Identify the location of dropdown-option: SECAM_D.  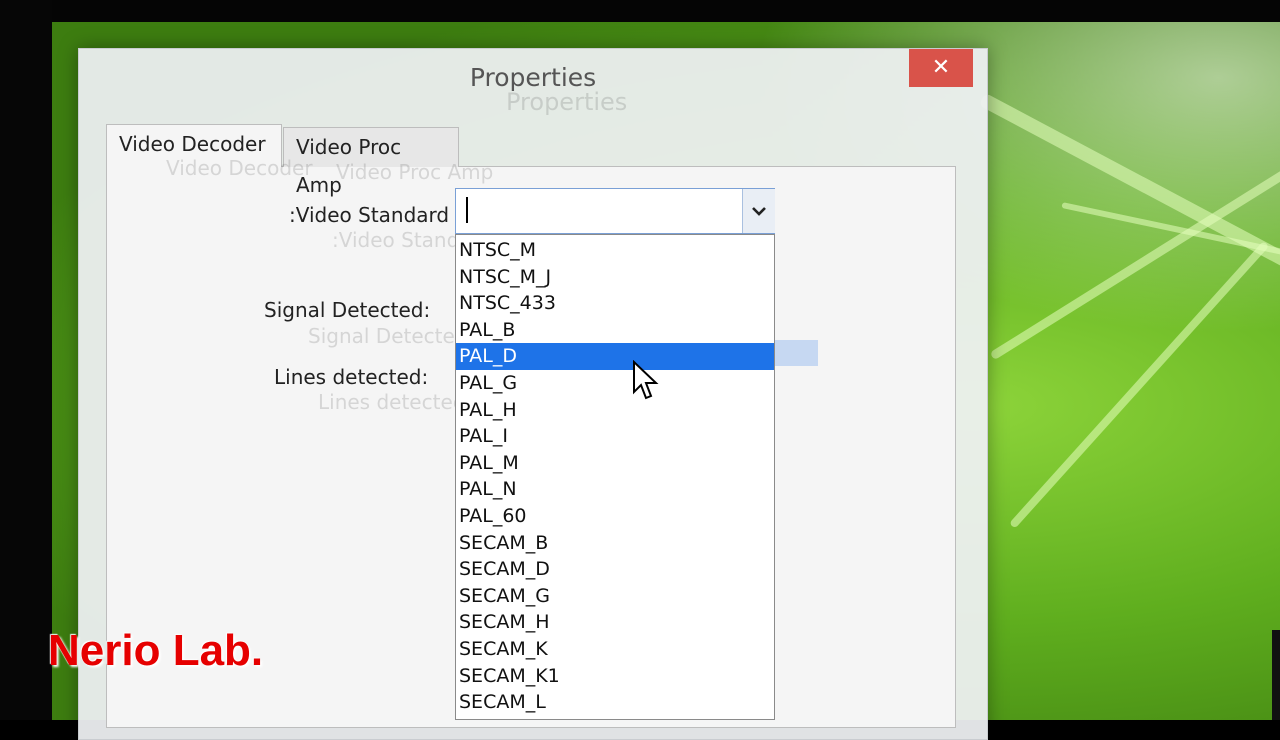
(615, 569).